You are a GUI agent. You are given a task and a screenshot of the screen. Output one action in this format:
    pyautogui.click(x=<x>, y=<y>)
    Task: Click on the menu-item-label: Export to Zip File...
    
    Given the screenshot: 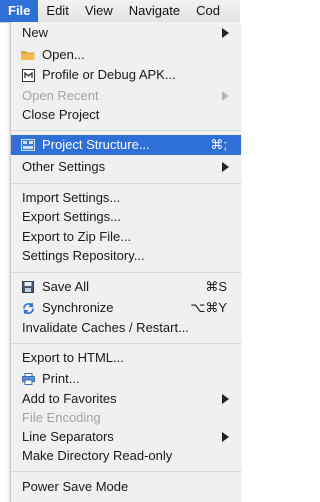 What is the action you would take?
    pyautogui.click(x=77, y=236)
    